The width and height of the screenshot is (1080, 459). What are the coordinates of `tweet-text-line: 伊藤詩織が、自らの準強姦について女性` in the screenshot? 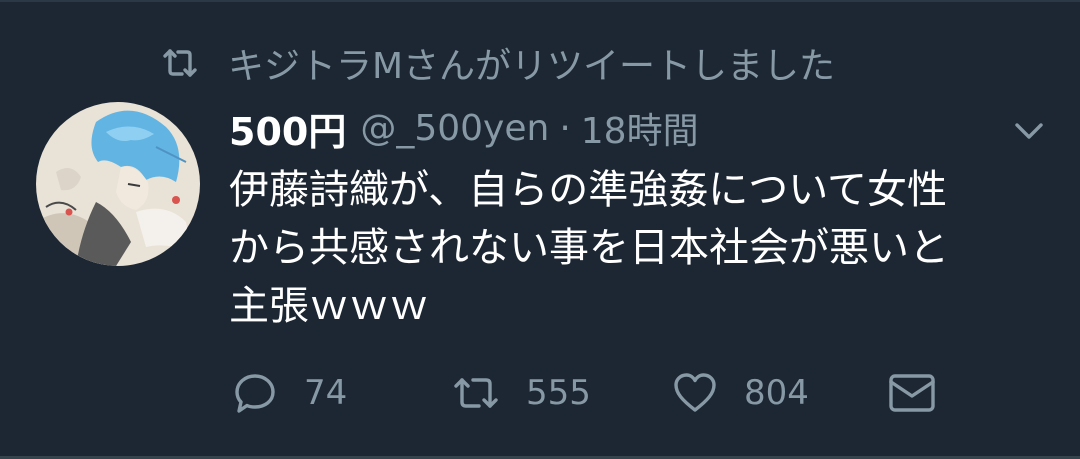 It's located at (588, 190).